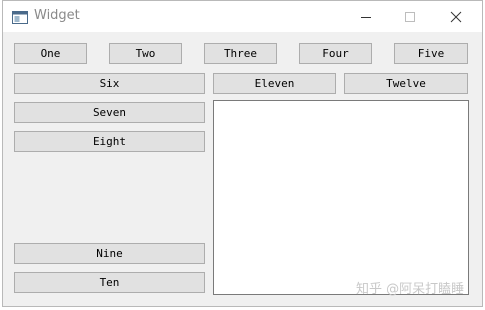 The height and width of the screenshot is (310, 485). What do you see at coordinates (109, 112) in the screenshot?
I see `seven-button: Seven` at bounding box center [109, 112].